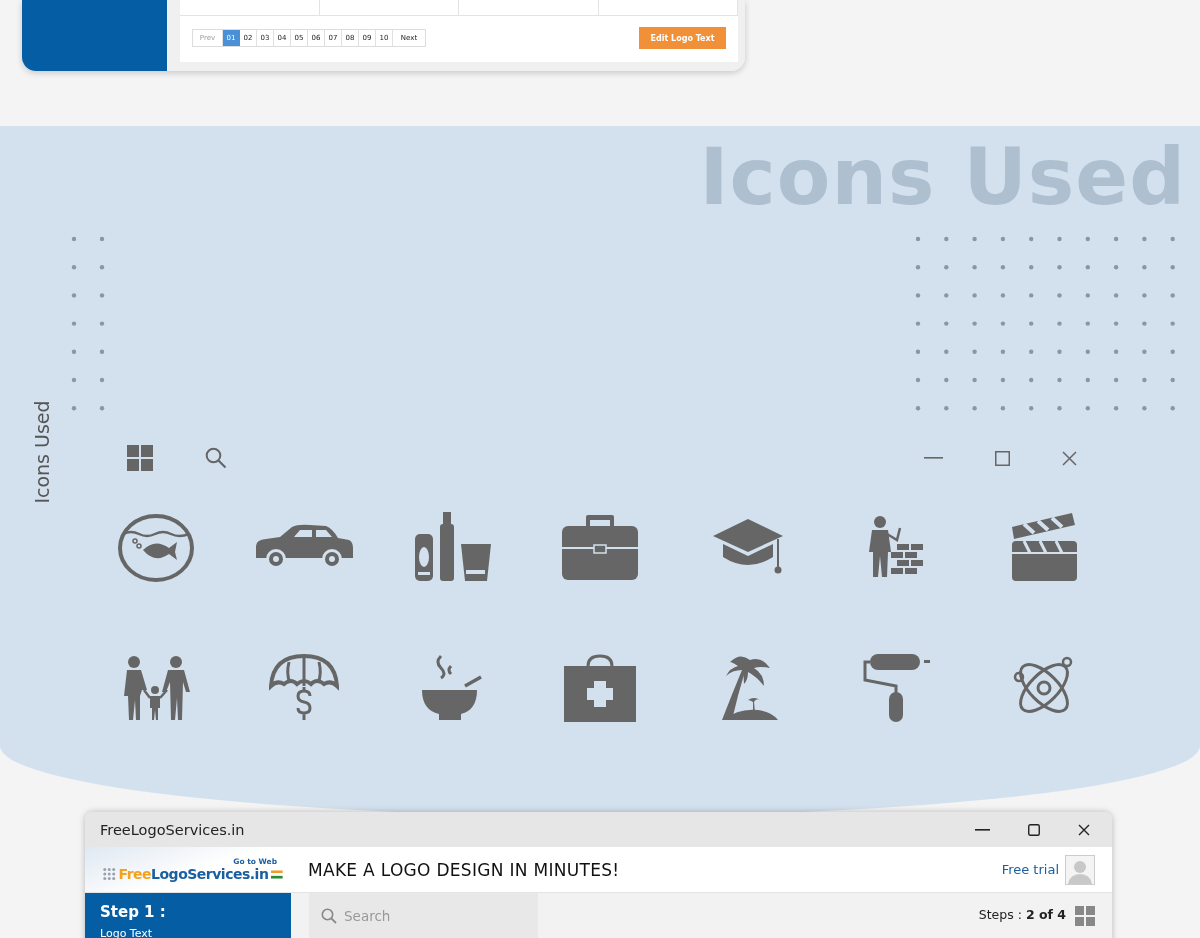  What do you see at coordinates (133, 912) in the screenshot?
I see `step-title: Step 1 :` at bounding box center [133, 912].